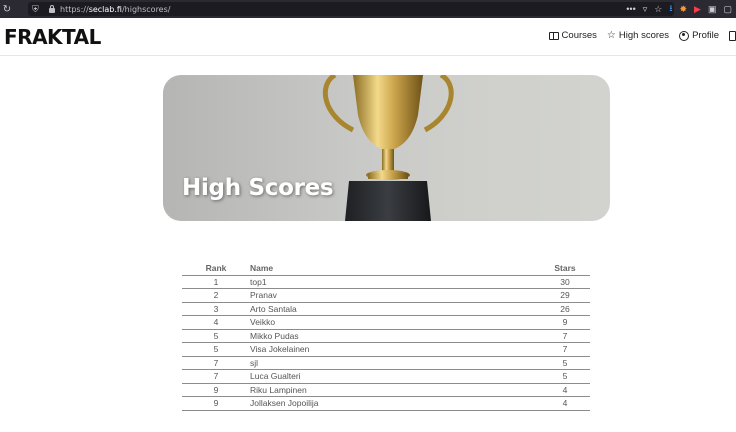 This screenshot has height=432, width=736. What do you see at coordinates (565, 322) in the screenshot?
I see `stars-cell: 9` at bounding box center [565, 322].